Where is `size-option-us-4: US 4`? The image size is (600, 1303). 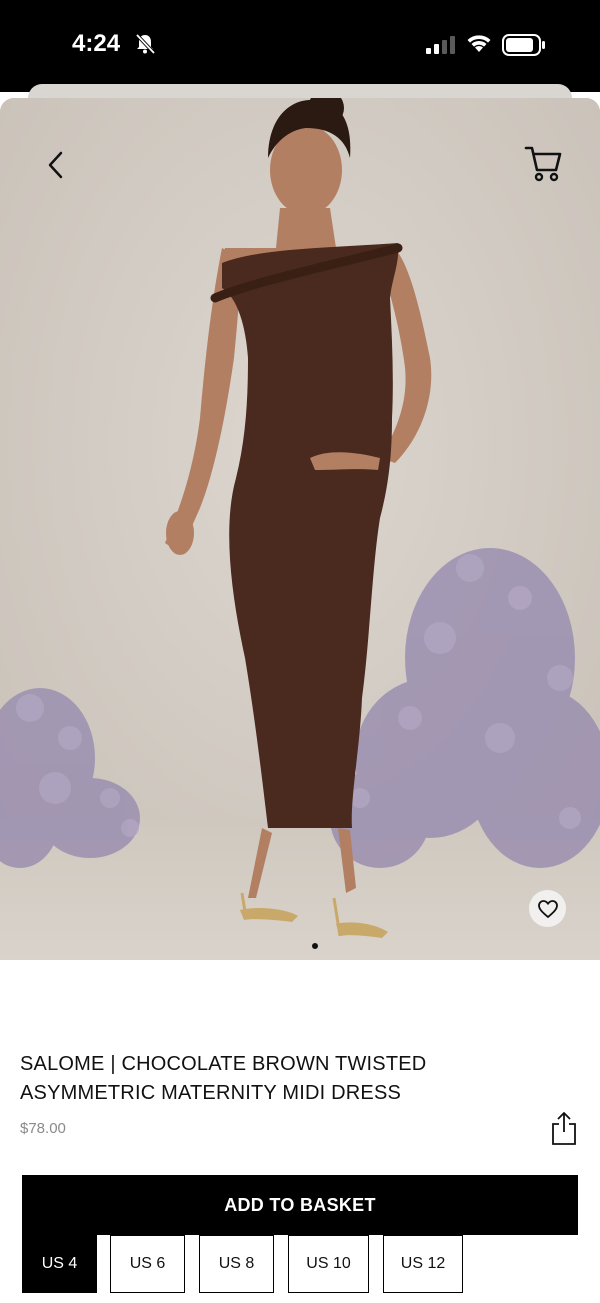 size-option-us-4: US 4 is located at coordinates (59, 1264).